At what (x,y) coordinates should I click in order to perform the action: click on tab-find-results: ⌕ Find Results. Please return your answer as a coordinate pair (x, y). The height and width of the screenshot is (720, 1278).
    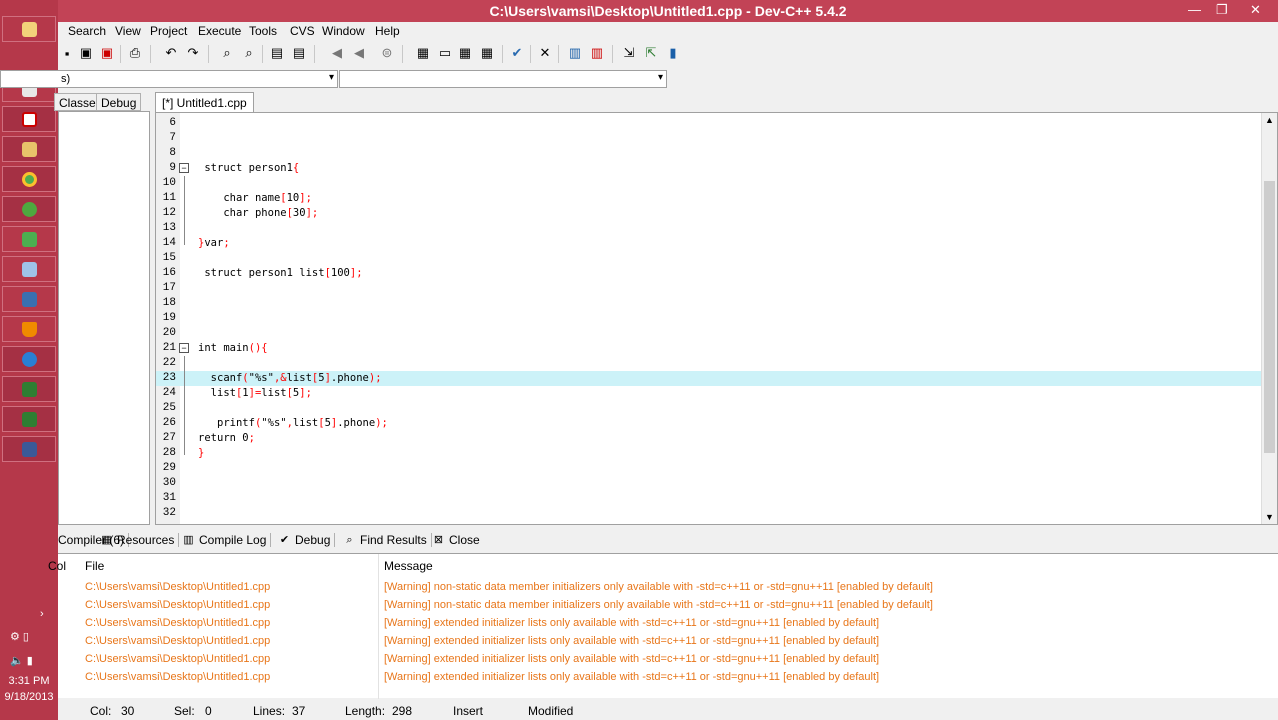
    Looking at the image, I should click on (387, 540).